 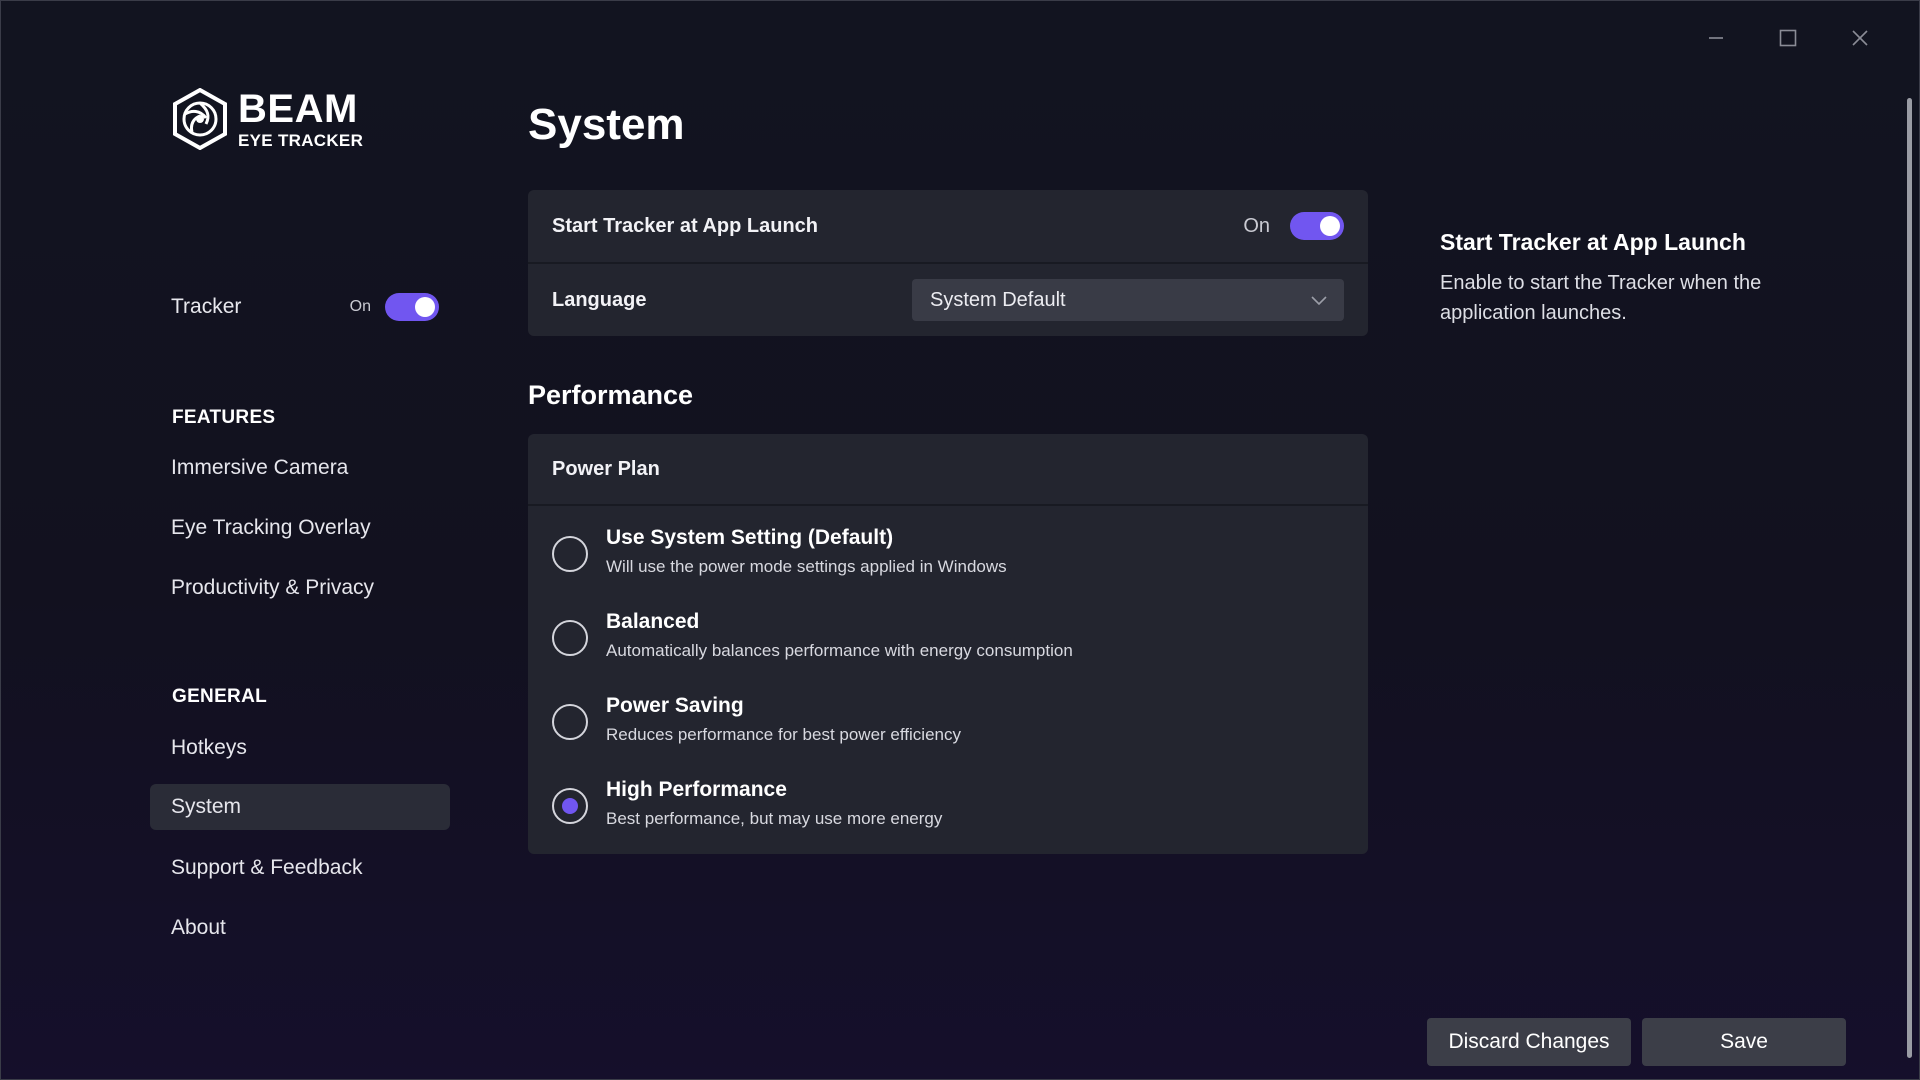 I want to click on window-controls, so click(x=1788, y=38).